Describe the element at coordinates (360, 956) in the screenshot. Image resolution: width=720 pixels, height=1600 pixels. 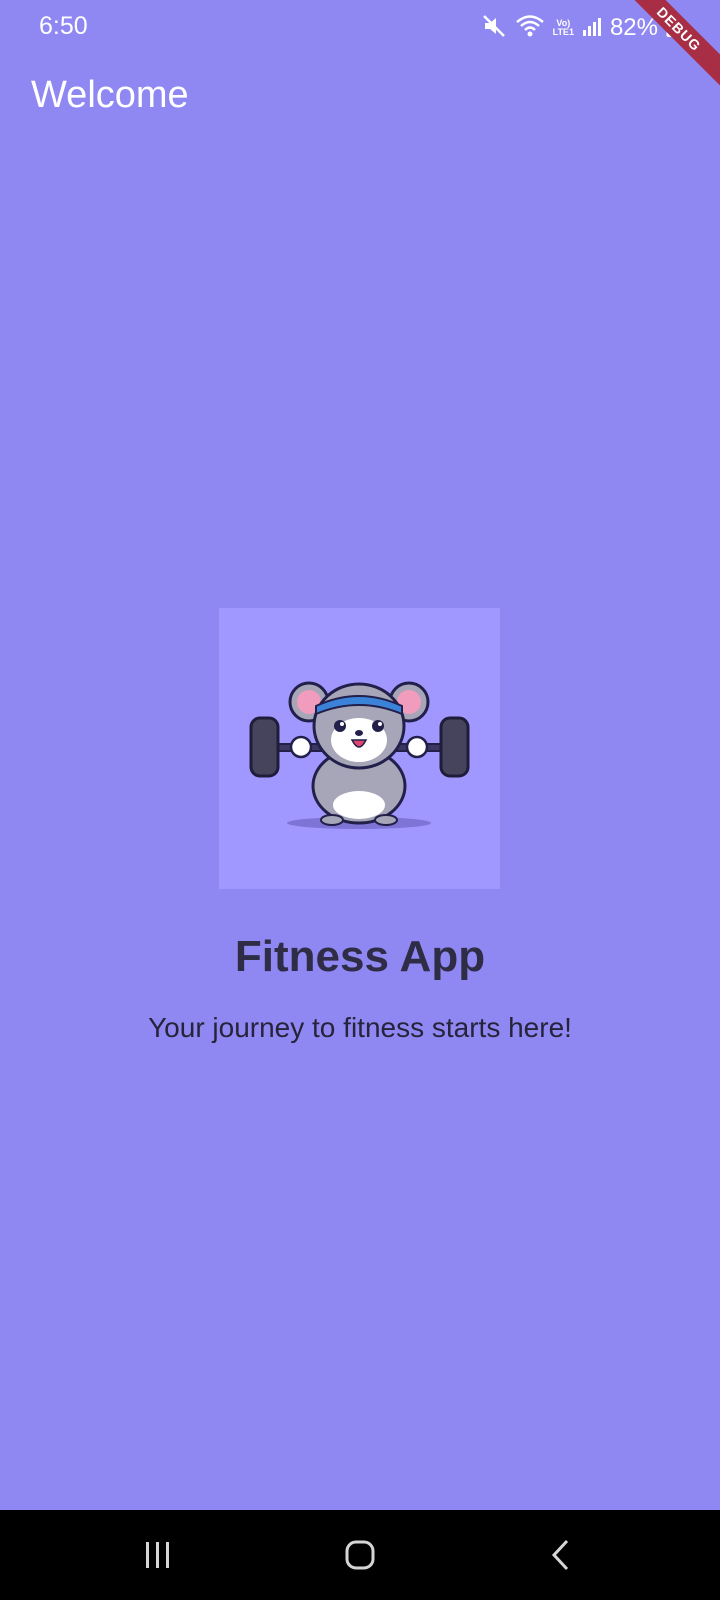
I see `hero-title: Fitness App` at that location.